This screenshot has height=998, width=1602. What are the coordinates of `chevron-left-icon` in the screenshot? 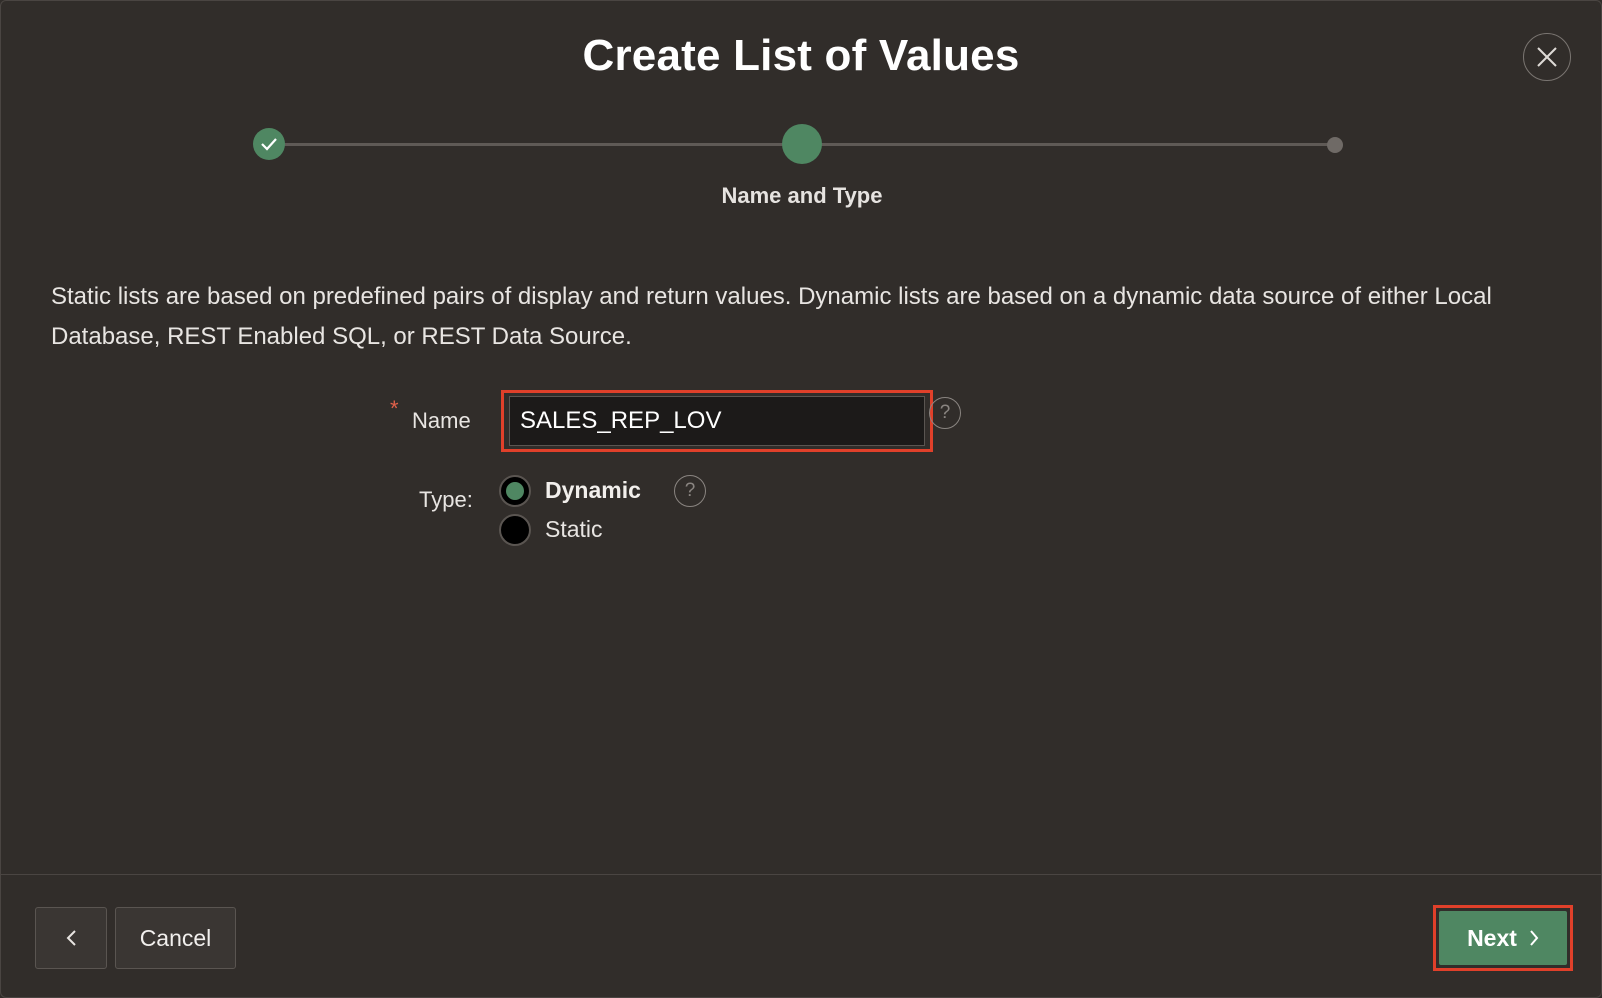 It's located at (71, 938).